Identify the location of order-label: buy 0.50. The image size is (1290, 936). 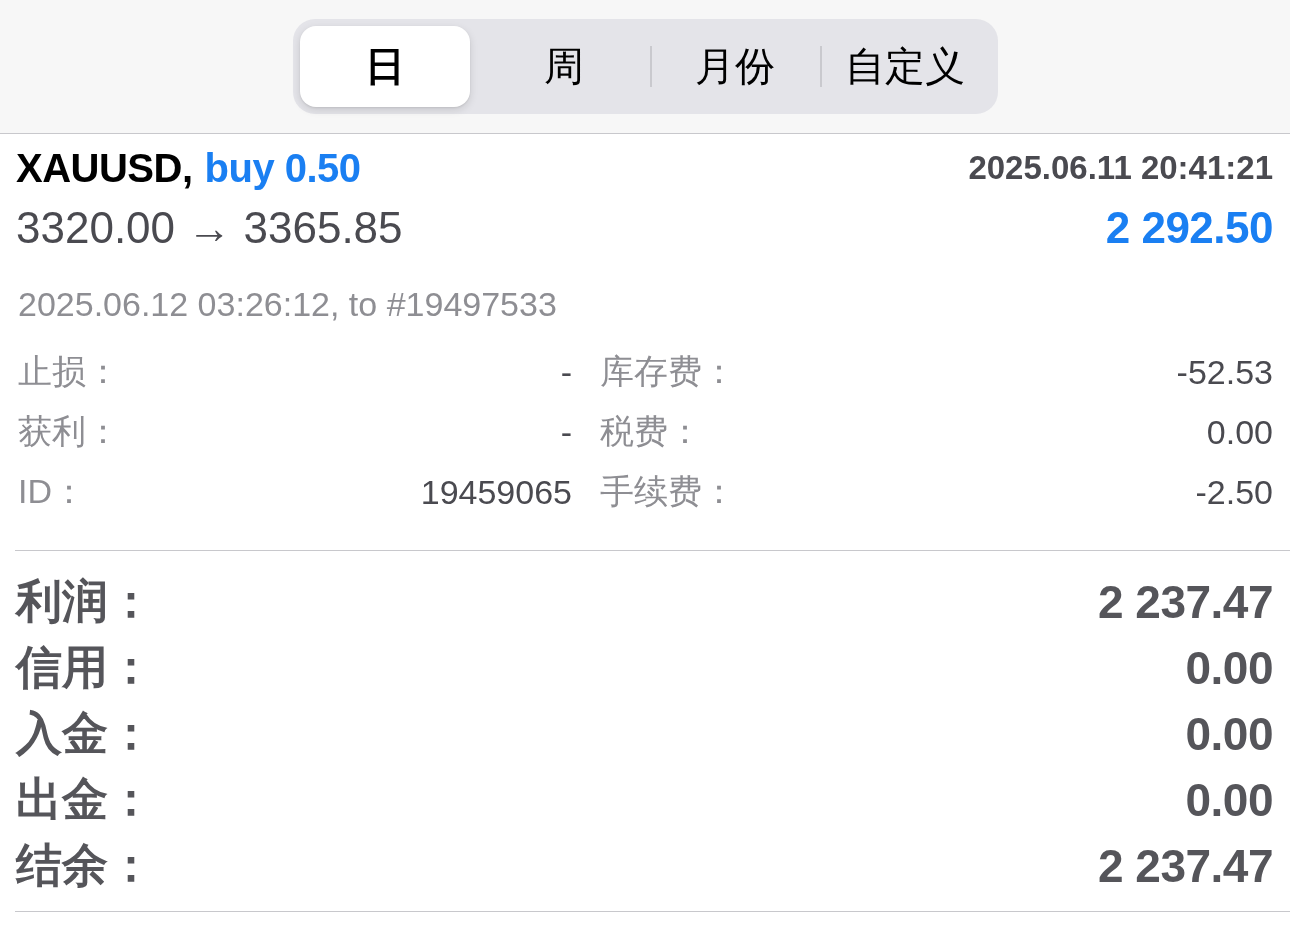
(282, 168).